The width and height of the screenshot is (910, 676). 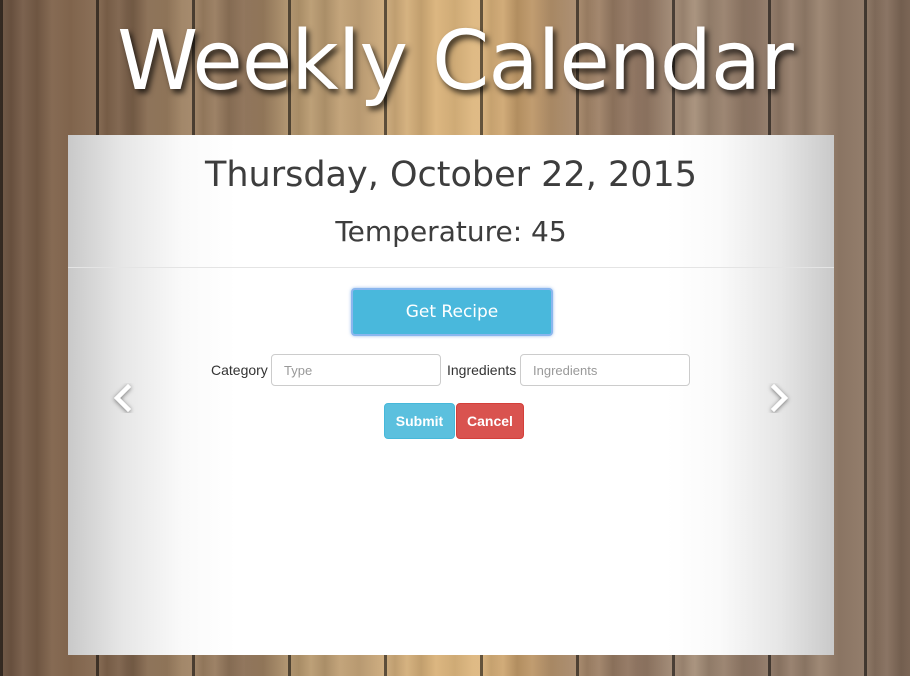 What do you see at coordinates (356, 370) in the screenshot?
I see `category-input: Type` at bounding box center [356, 370].